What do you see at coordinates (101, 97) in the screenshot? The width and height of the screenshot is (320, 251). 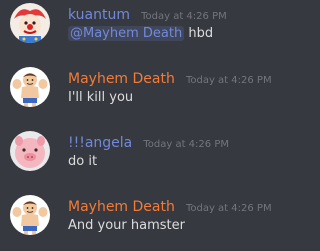 I see `message-text: I'll kill you` at bounding box center [101, 97].